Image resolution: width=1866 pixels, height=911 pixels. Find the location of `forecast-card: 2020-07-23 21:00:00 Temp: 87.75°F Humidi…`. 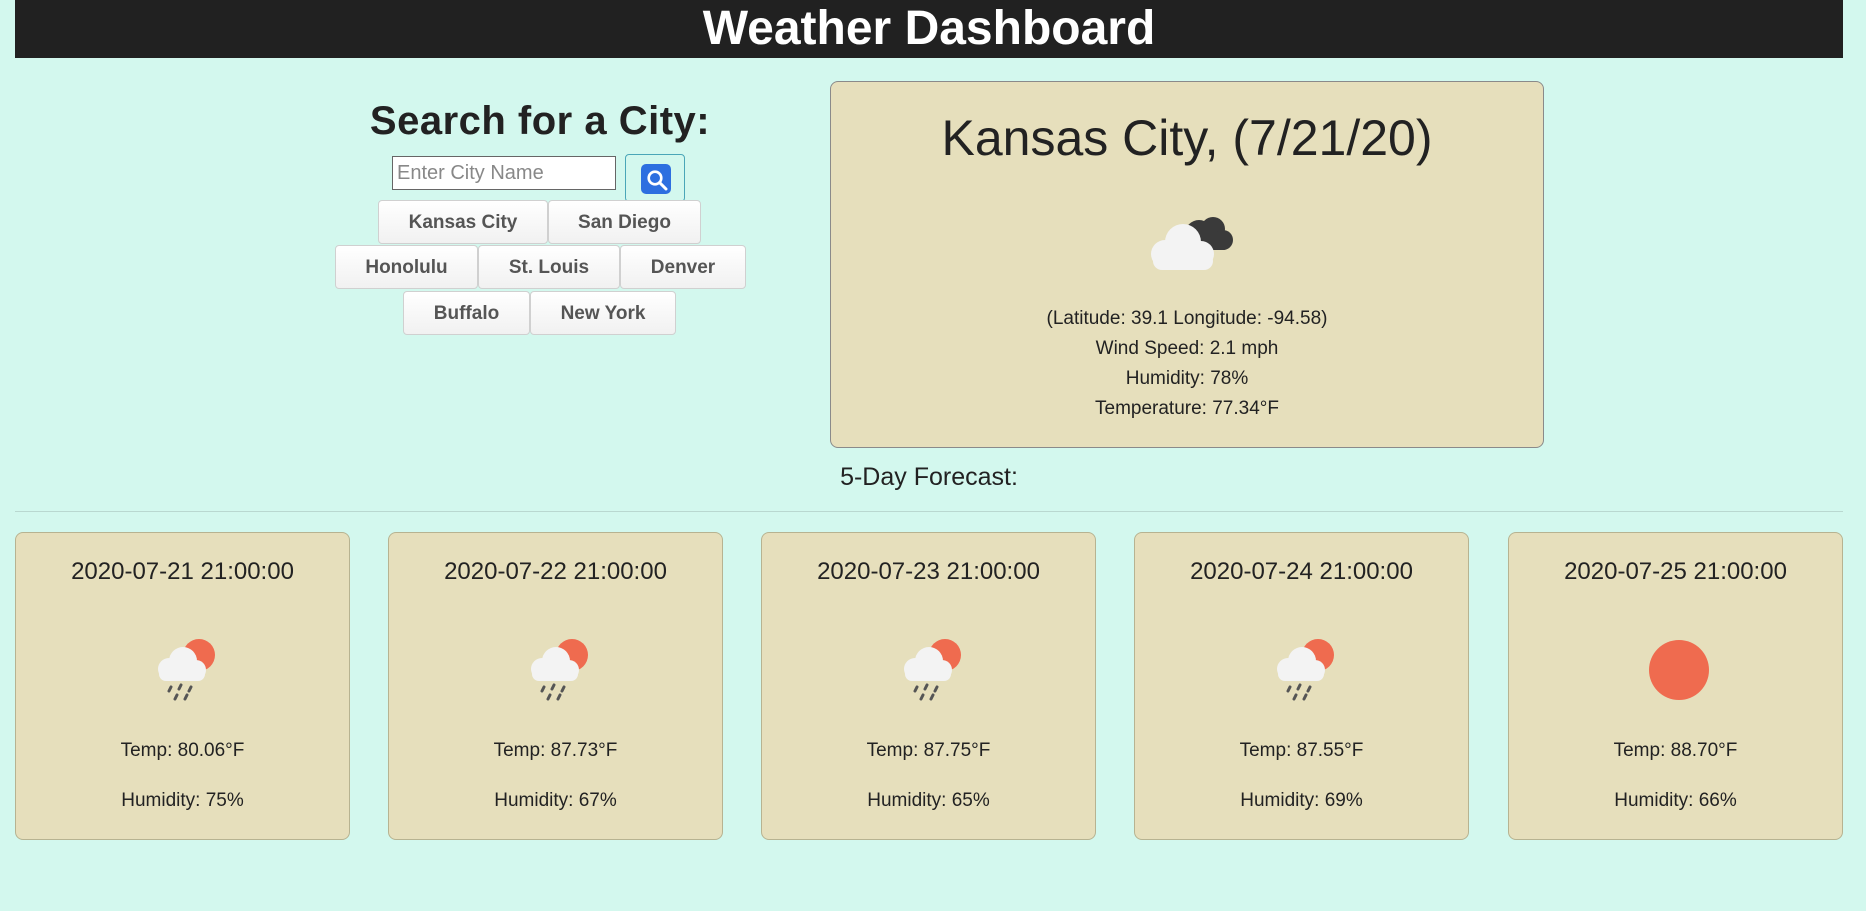

forecast-card: 2020-07-23 21:00:00 Temp: 87.75°F Humidi… is located at coordinates (928, 686).